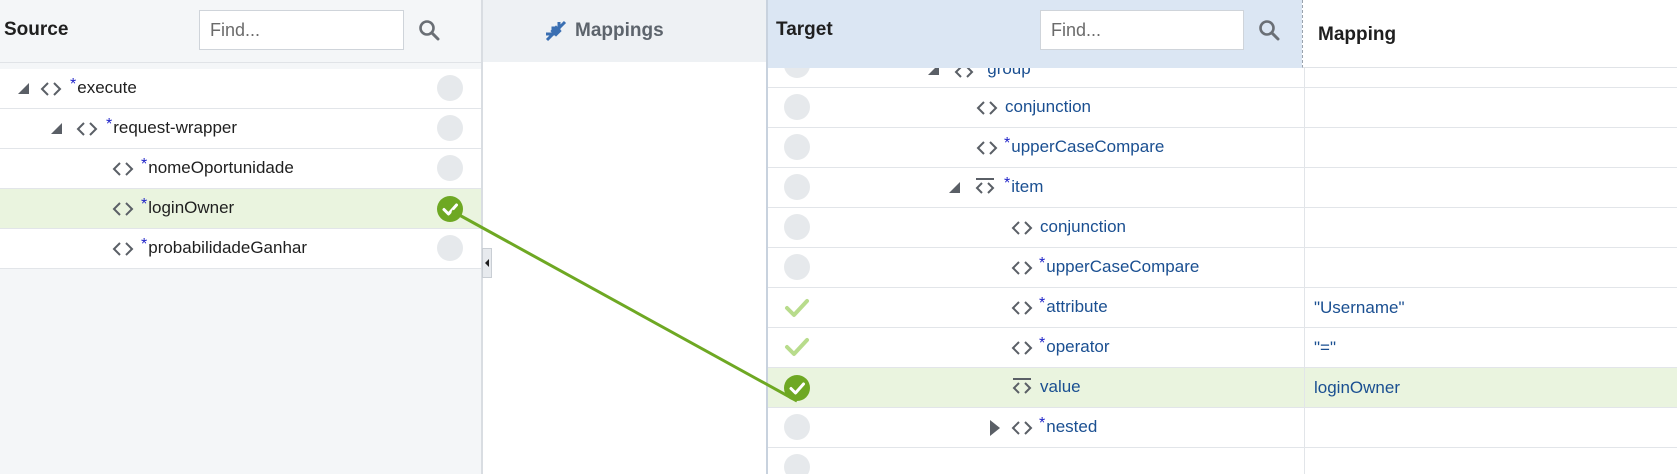 This screenshot has height=474, width=1677. Describe the element at coordinates (619, 30) in the screenshot. I see `mappings-title: Mappings` at that location.